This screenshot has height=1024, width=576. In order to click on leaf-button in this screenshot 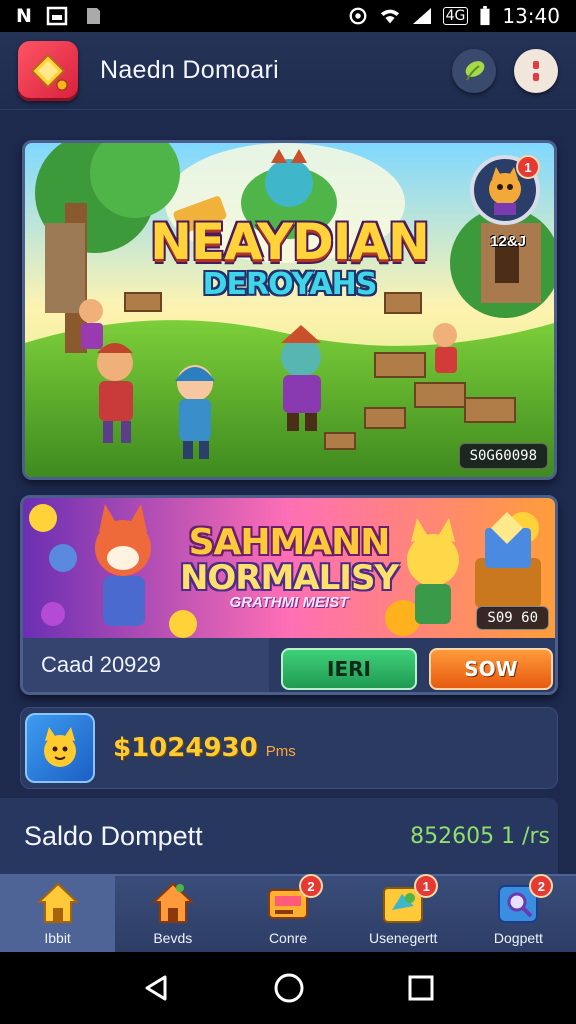, I will do `click(474, 70)`.